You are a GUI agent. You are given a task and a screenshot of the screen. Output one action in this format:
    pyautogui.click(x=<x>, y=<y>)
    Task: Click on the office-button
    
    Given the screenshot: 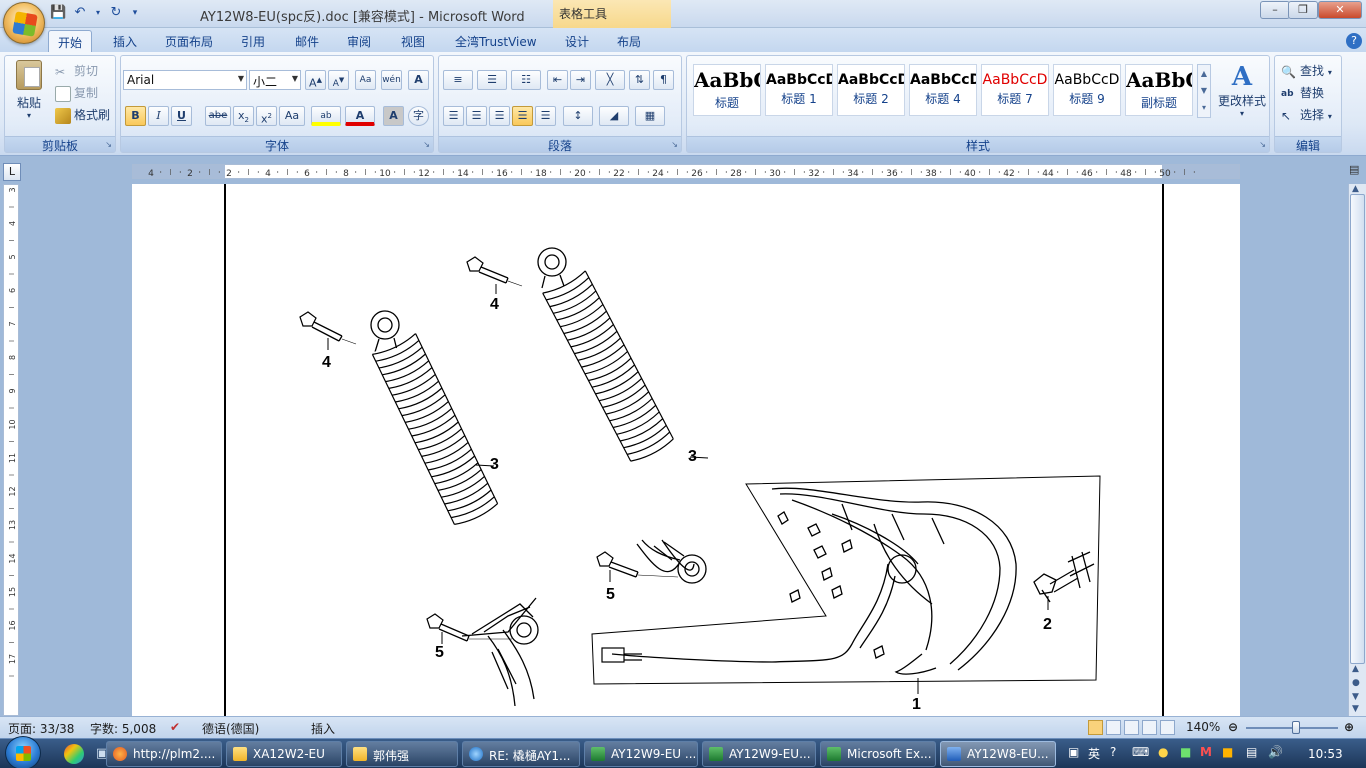 What is the action you would take?
    pyautogui.click(x=24, y=23)
    